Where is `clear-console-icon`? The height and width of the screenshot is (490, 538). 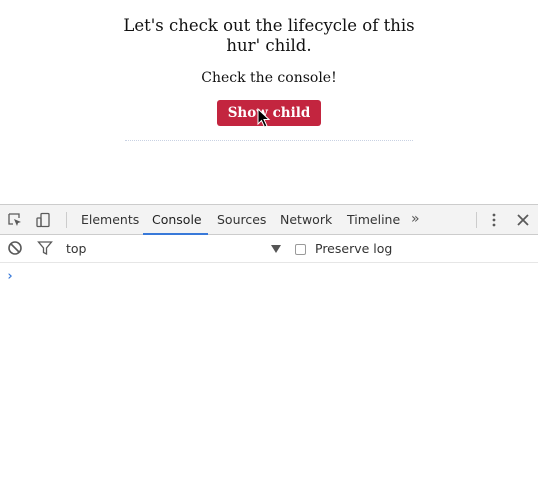
clear-console-icon is located at coordinates (15, 248).